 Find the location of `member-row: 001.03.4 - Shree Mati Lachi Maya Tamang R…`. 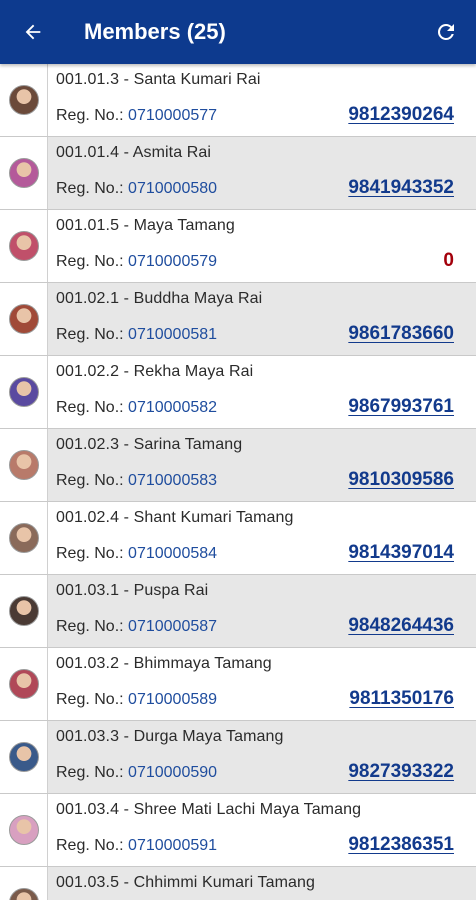

member-row: 001.03.4 - Shree Mati Lachi Maya Tamang R… is located at coordinates (238, 830).